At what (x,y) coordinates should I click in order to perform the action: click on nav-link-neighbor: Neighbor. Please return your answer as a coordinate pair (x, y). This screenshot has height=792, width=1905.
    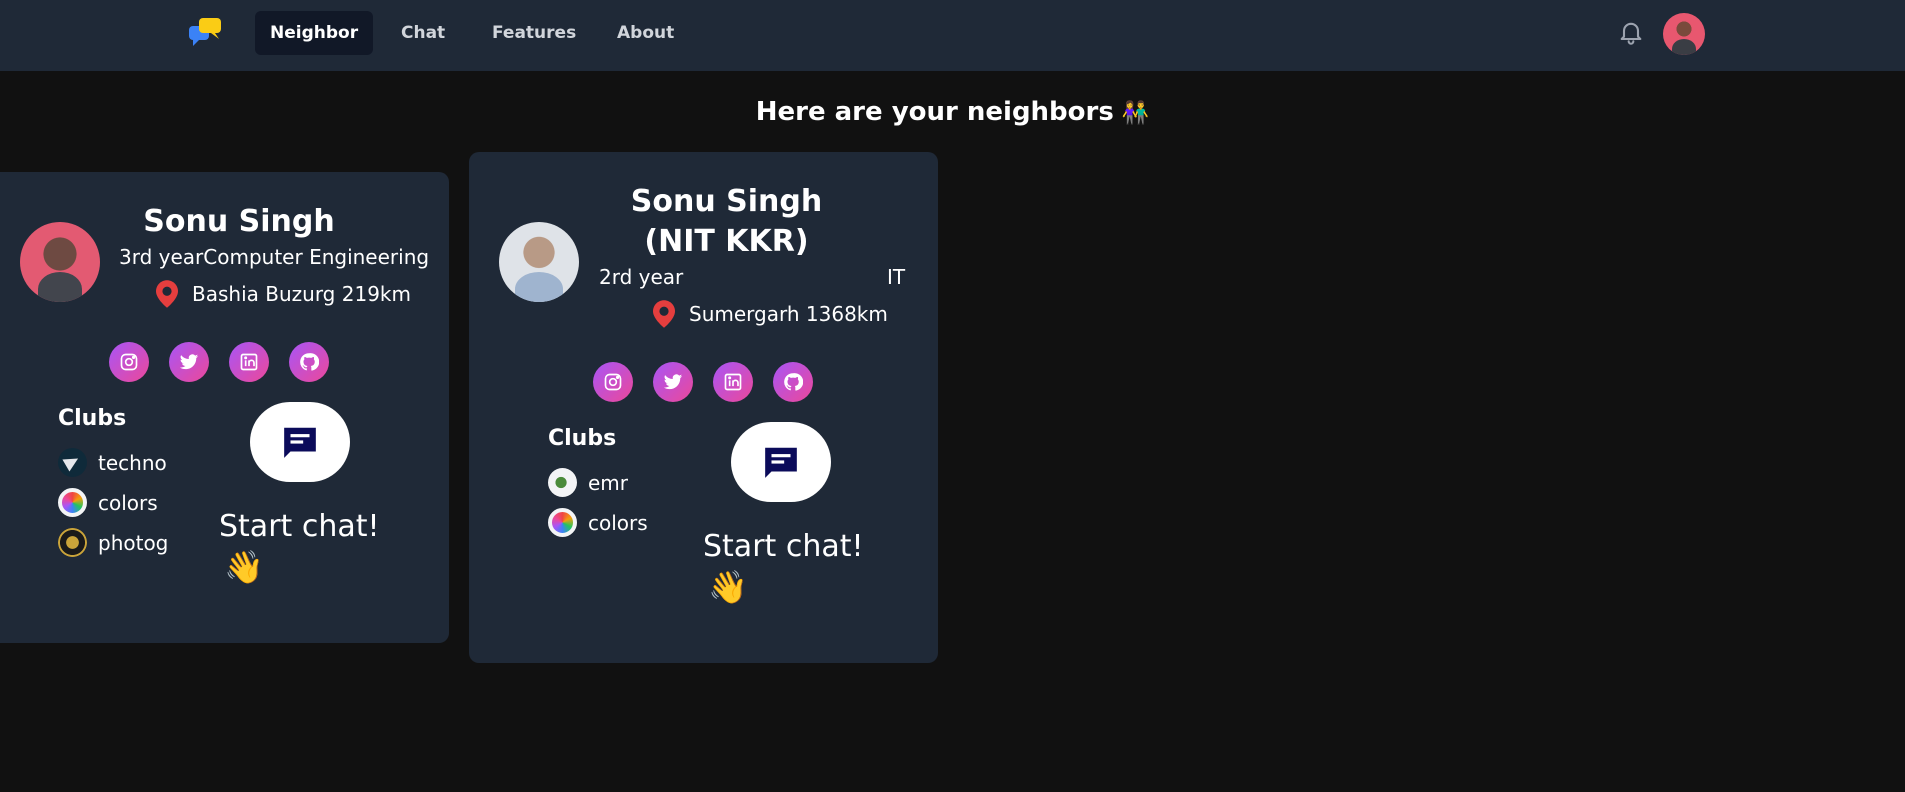
    Looking at the image, I should click on (314, 33).